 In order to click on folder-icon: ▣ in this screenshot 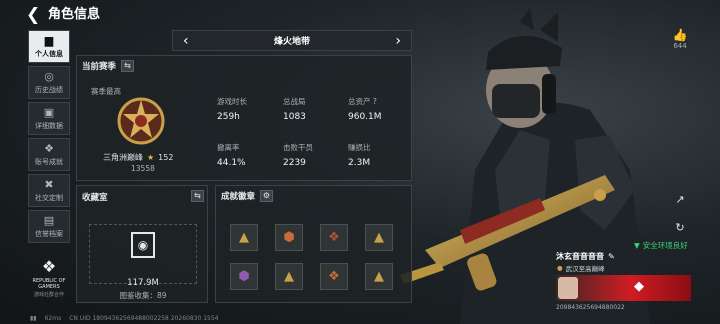, I will do `click(49, 112)`.